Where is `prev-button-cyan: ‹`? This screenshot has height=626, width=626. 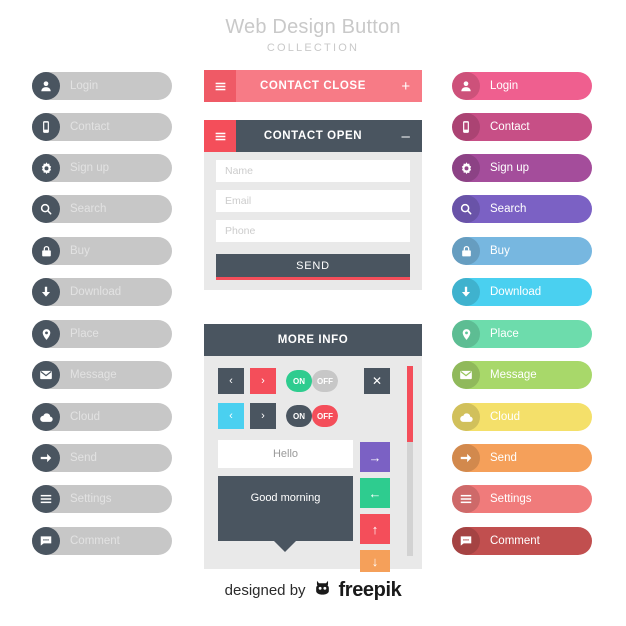 prev-button-cyan: ‹ is located at coordinates (231, 416).